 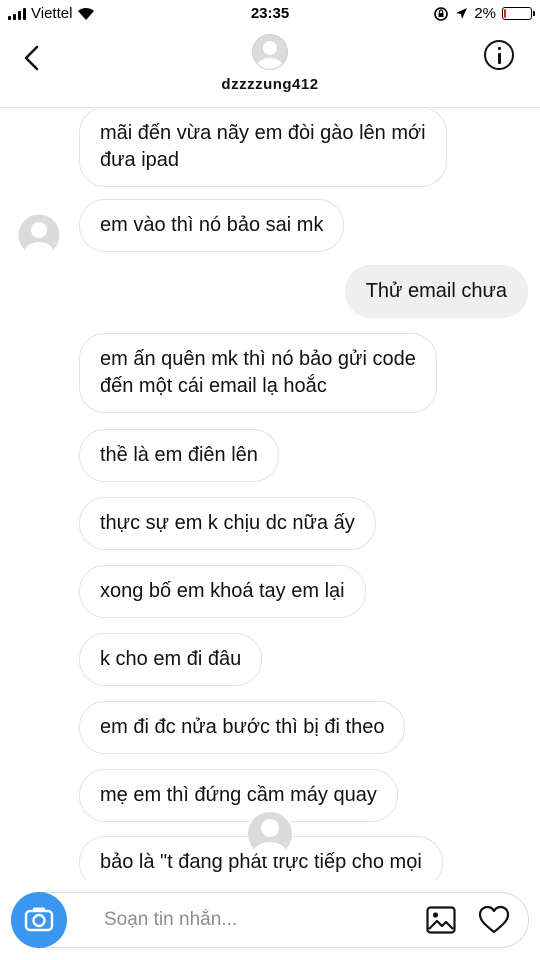 I want to click on battery-percent: 2%, so click(x=485, y=13).